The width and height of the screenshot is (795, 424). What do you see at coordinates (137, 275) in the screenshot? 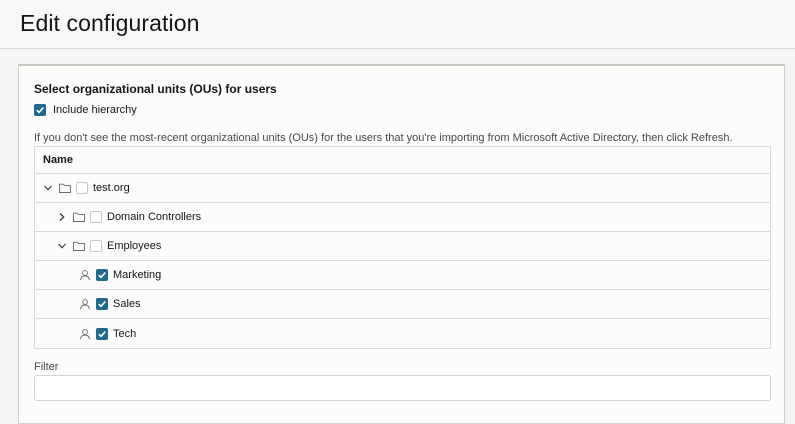
I see `tree-row-label: Marketing` at bounding box center [137, 275].